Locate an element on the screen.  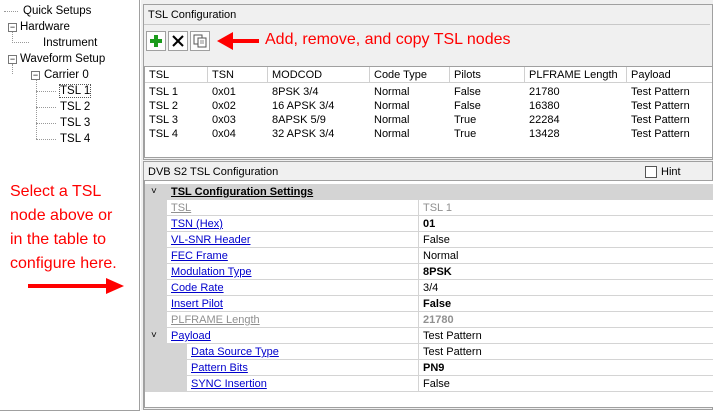
table-cell: 21780 is located at coordinates (544, 92).